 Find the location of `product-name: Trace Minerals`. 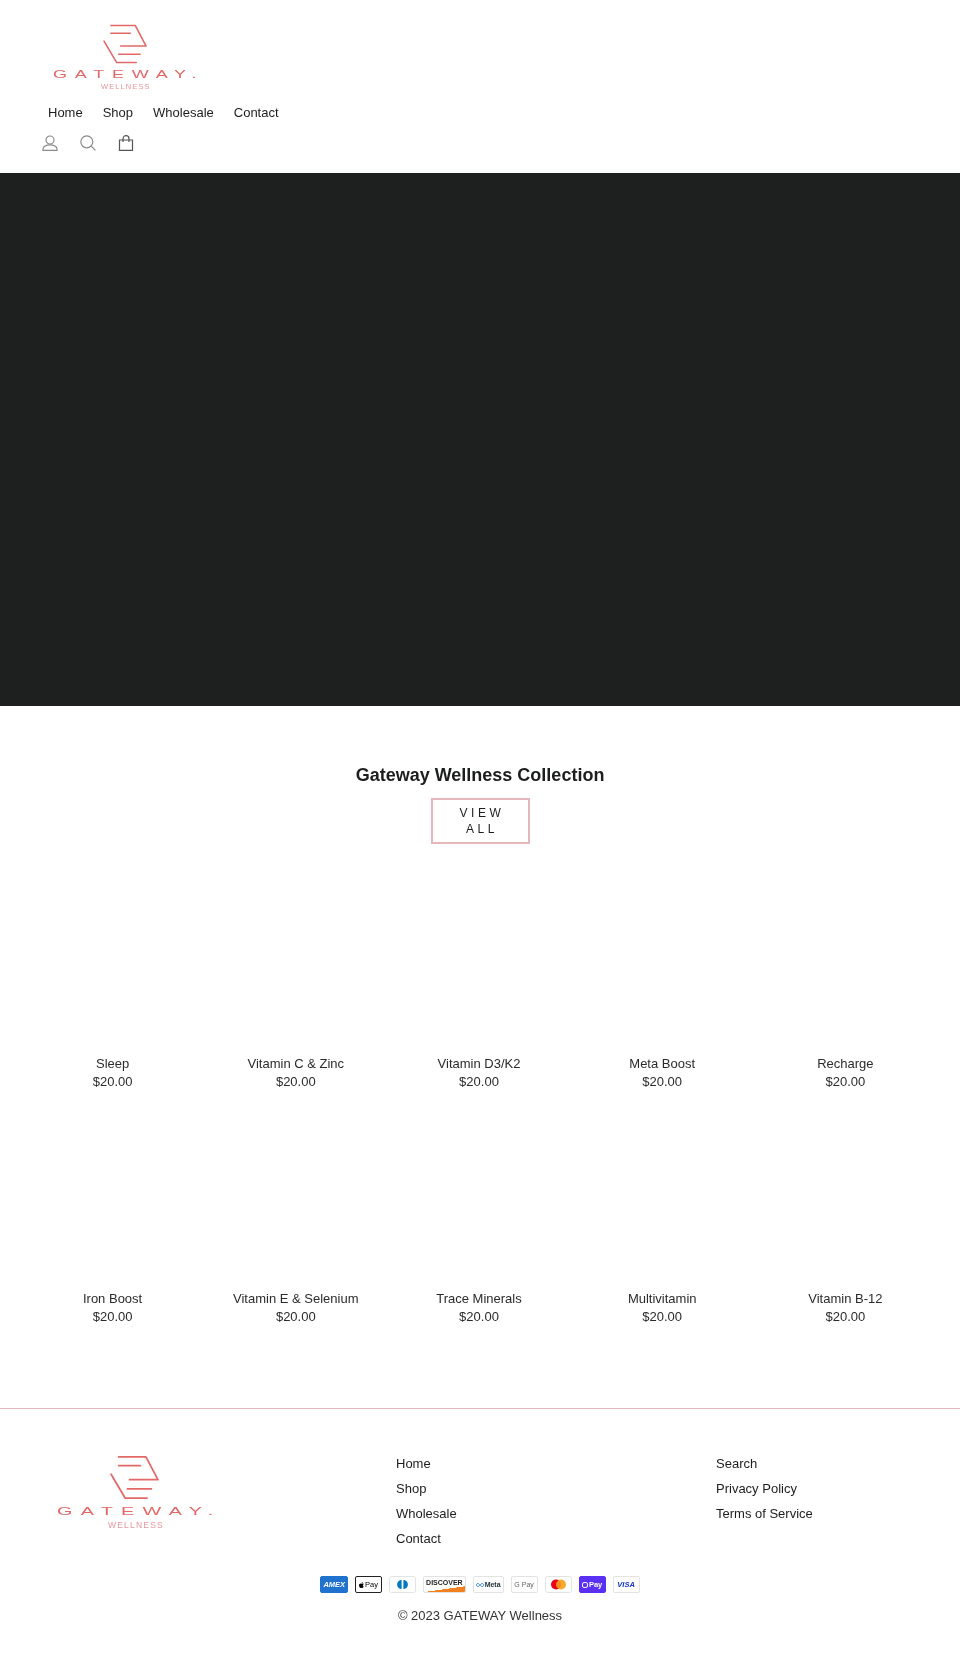

product-name: Trace Minerals is located at coordinates (479, 1299).